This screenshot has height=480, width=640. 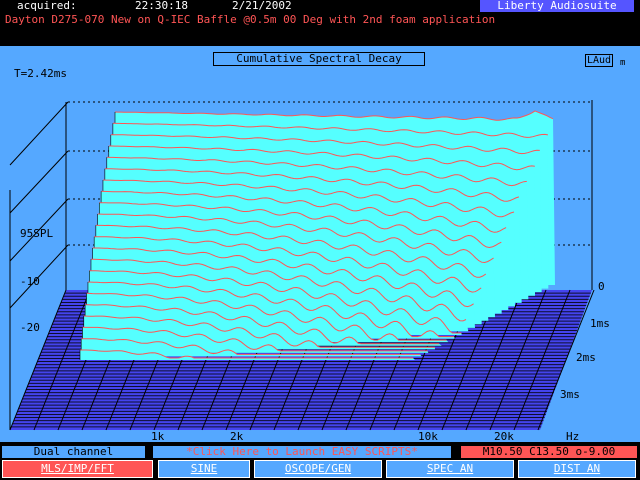 What do you see at coordinates (570, 394) in the screenshot?
I see `time-tick-3ms: 3ms` at bounding box center [570, 394].